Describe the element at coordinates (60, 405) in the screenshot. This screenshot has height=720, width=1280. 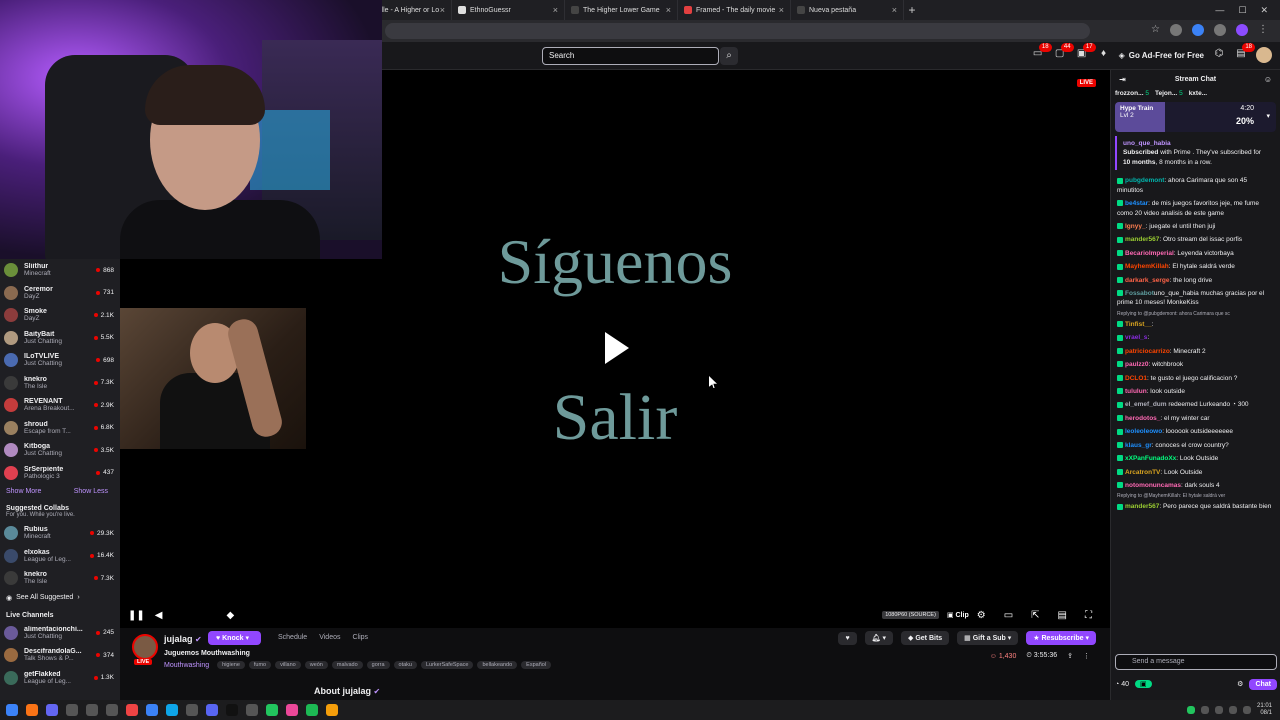
I see `sidebar-channel: REVENANT Arena Breakout... 2.9K` at that location.